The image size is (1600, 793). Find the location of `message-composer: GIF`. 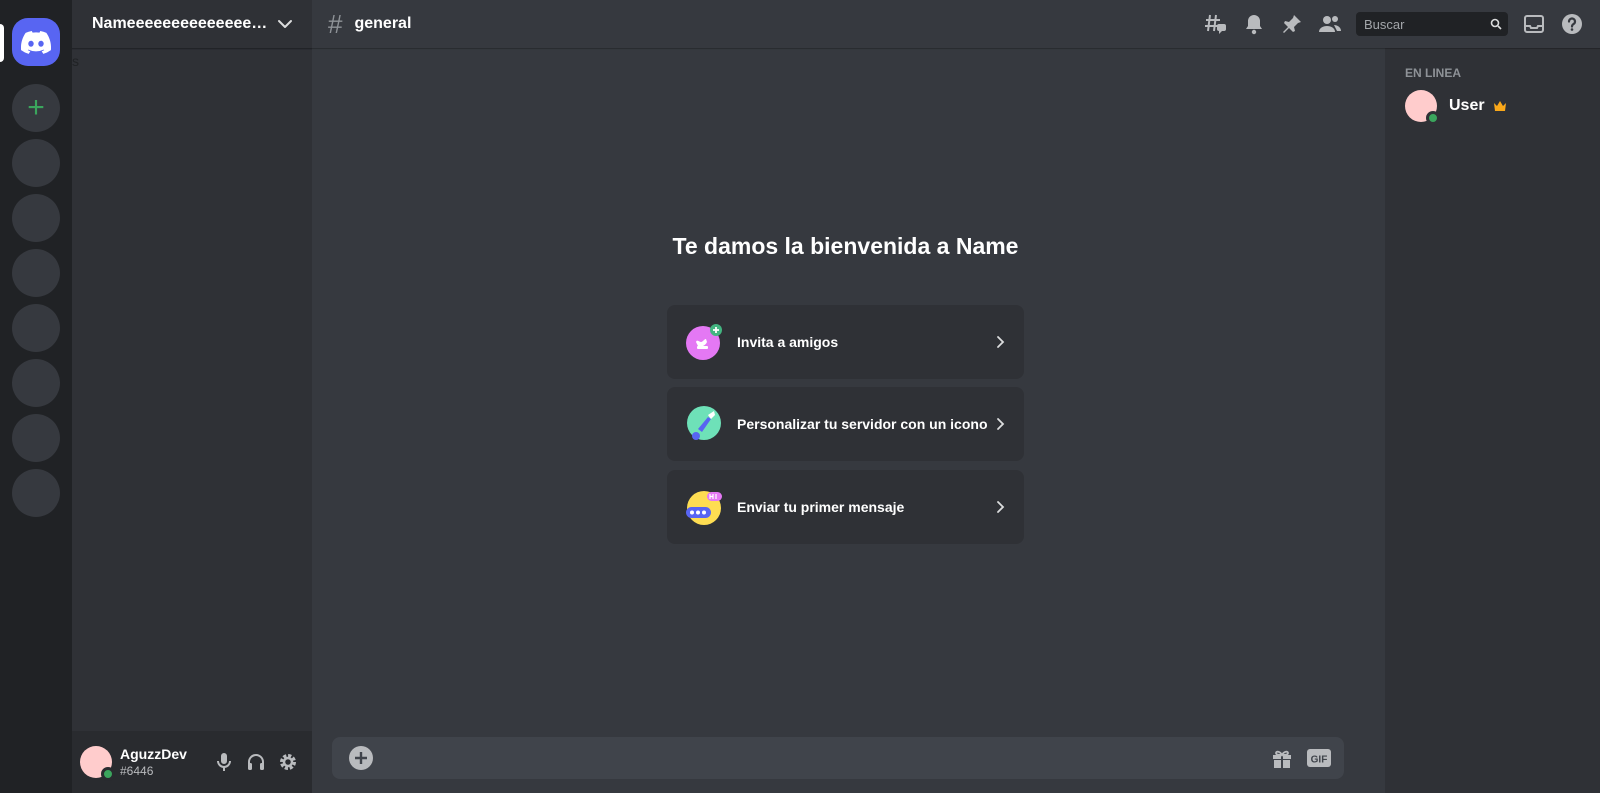

message-composer: GIF is located at coordinates (838, 758).